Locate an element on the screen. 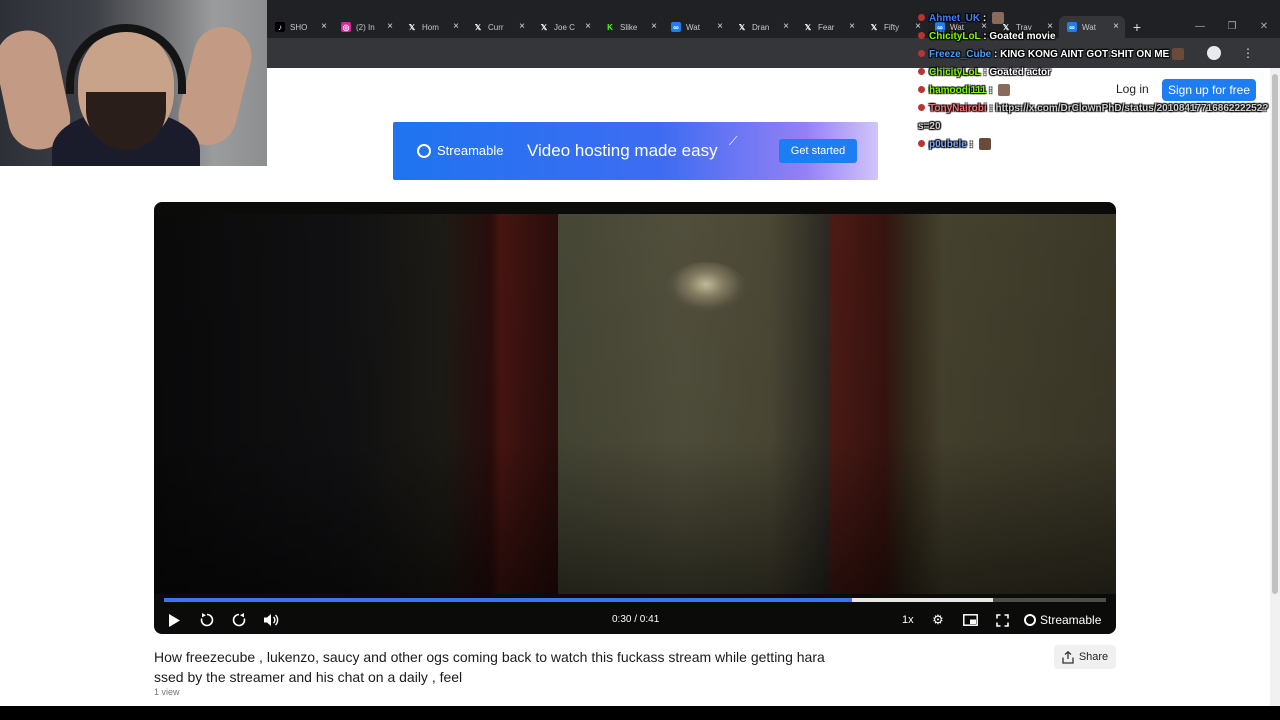 The height and width of the screenshot is (720, 1280). settings-gear-icon: ⚙ is located at coordinates (938, 620).